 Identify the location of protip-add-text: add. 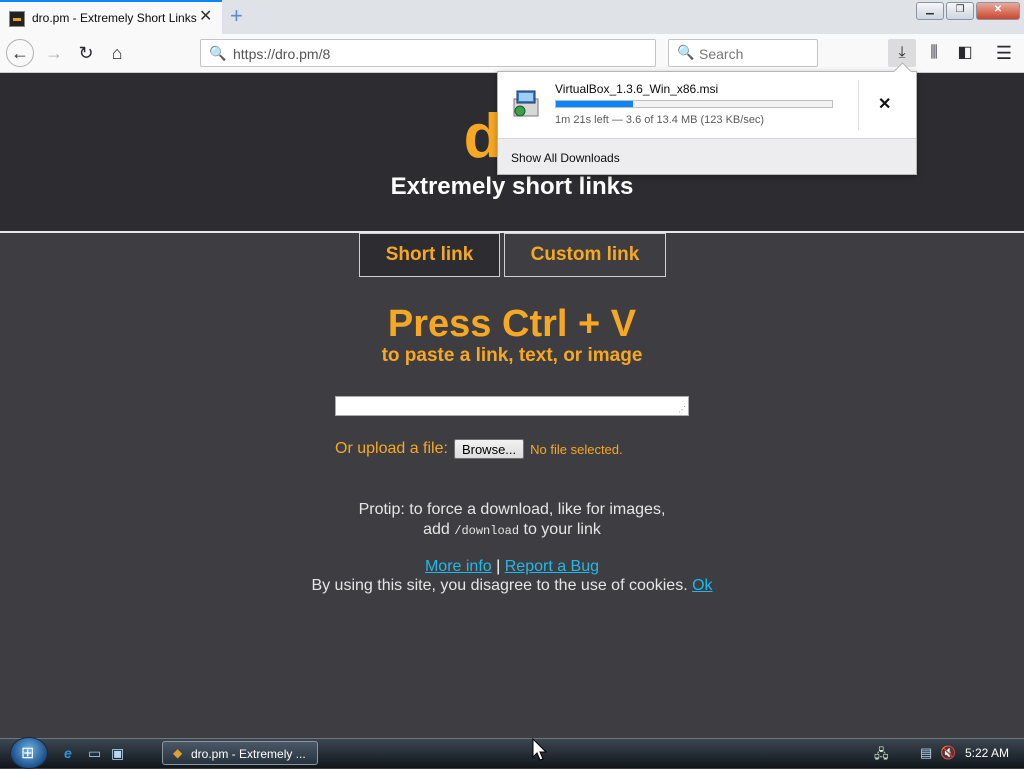
(436, 529).